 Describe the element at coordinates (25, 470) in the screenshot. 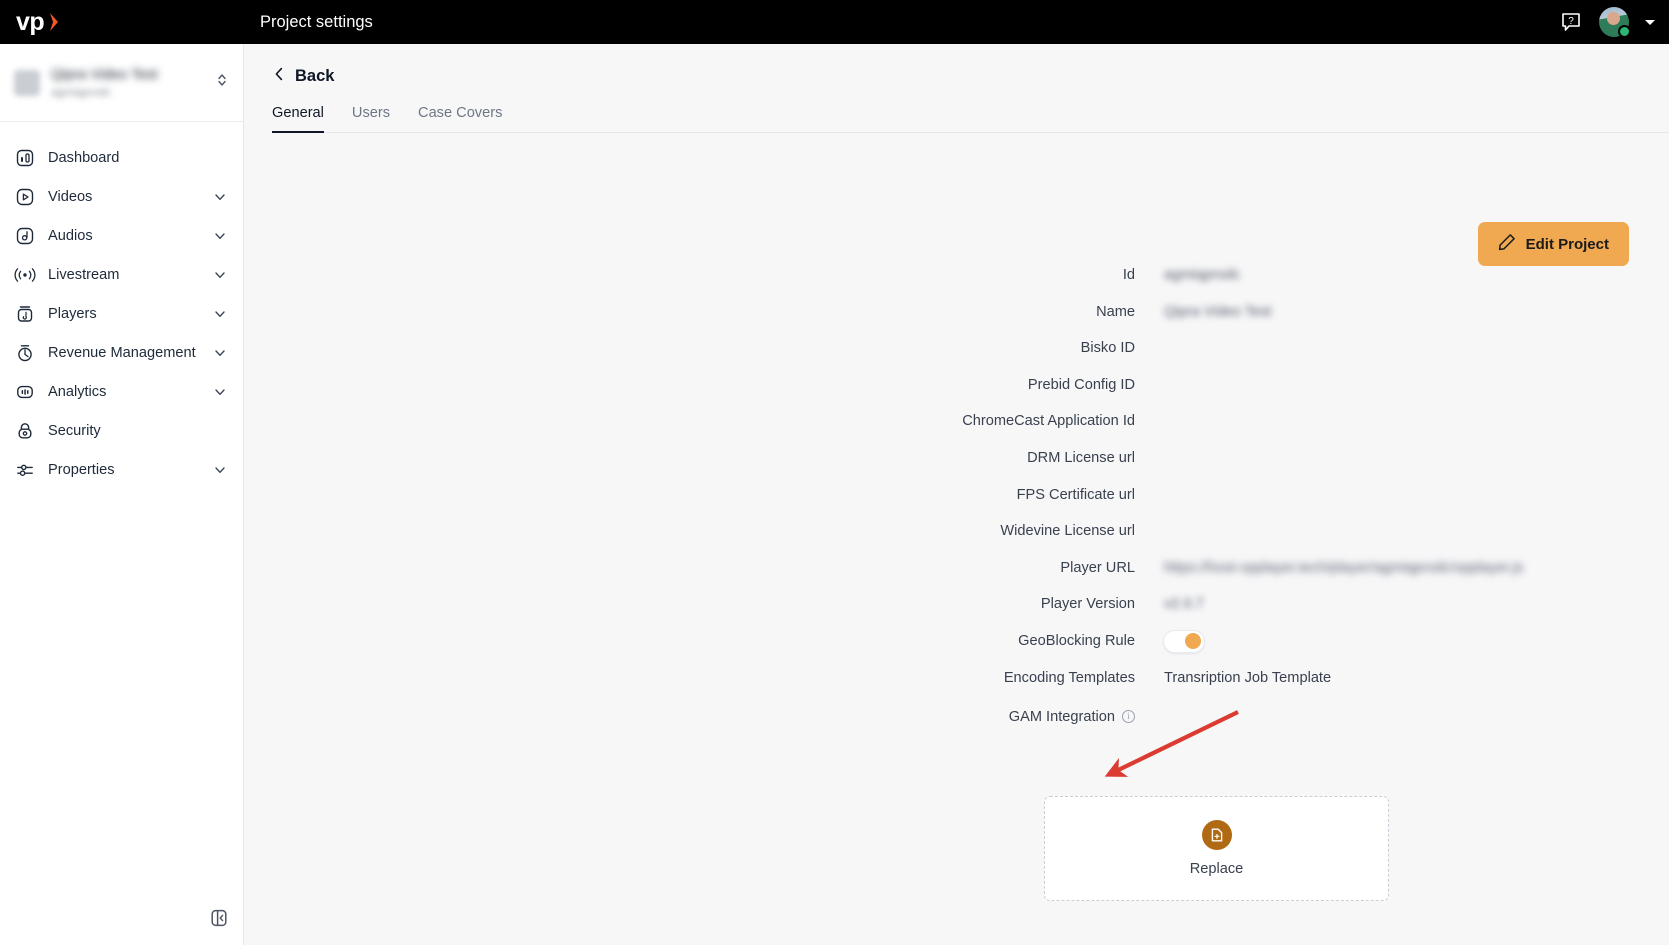

I see `sliders-icon` at that location.